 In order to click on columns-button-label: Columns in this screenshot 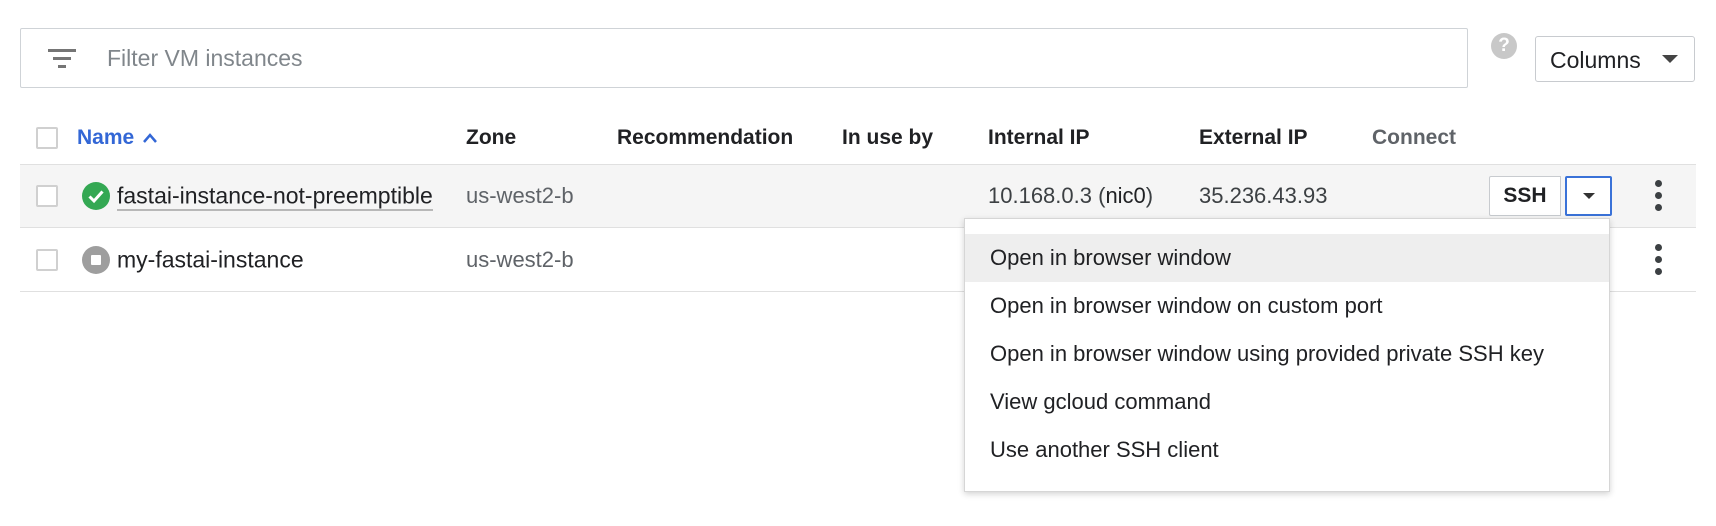, I will do `click(1595, 60)`.